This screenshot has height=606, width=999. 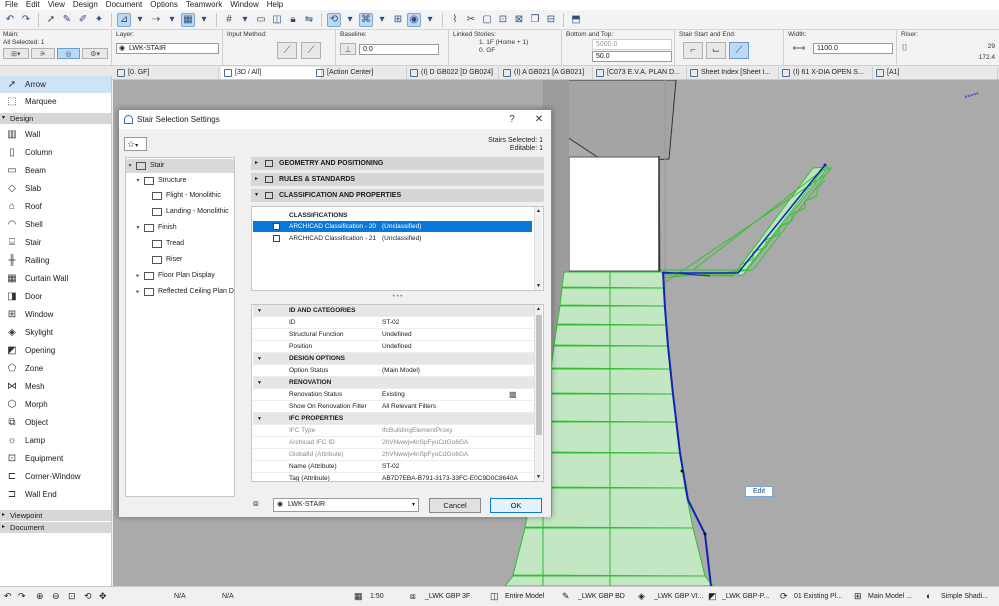 I want to click on cancel-button: Cancel, so click(x=455, y=505).